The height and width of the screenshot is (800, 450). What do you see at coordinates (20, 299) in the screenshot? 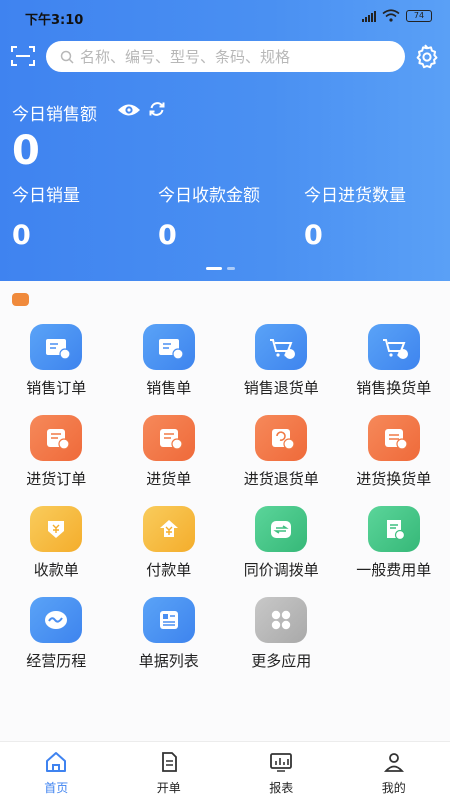
I see `notice-icon` at bounding box center [20, 299].